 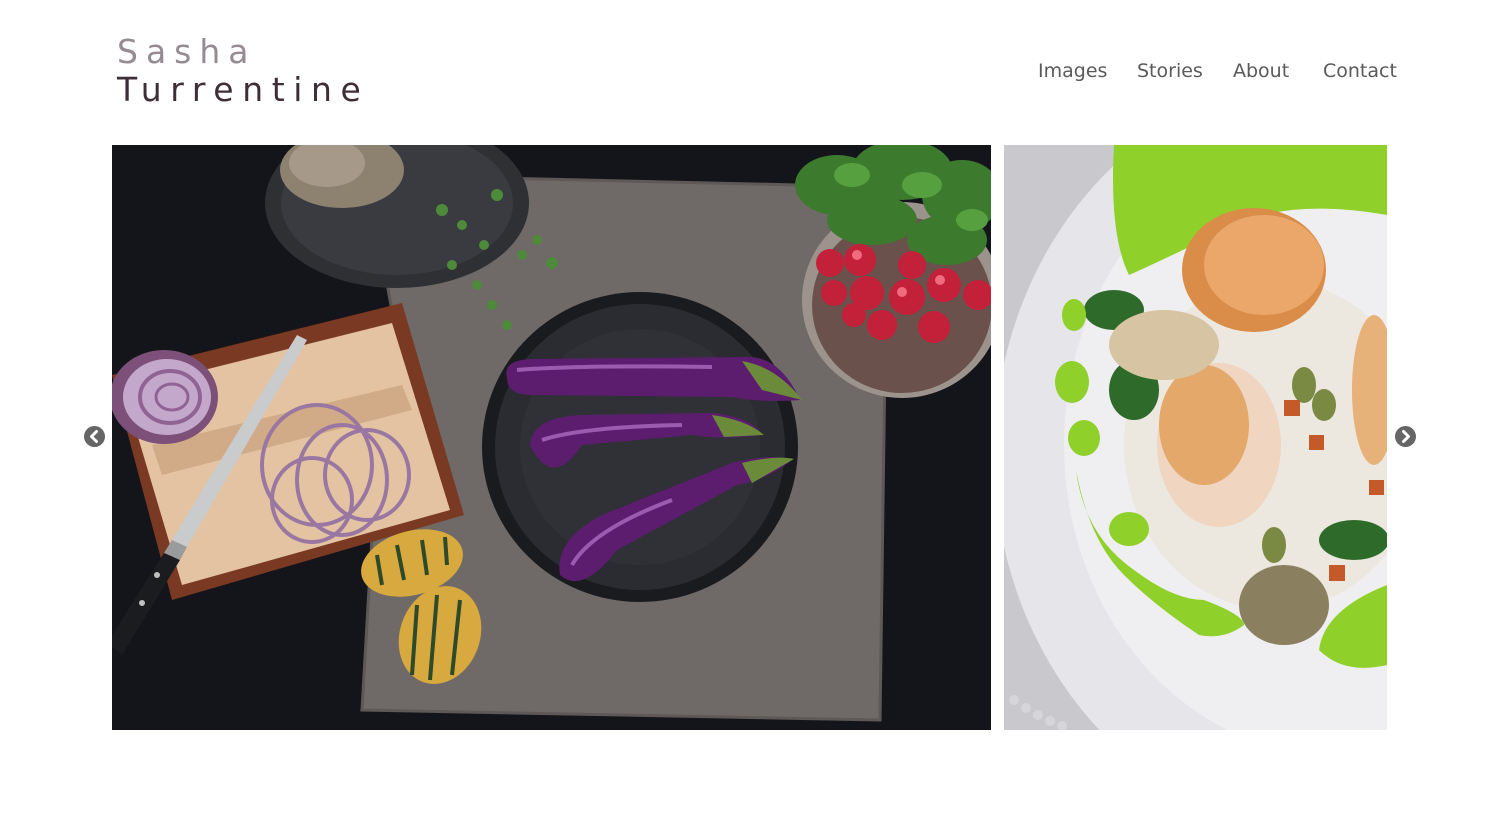 I want to click on chevron-right-icon, so click(x=1406, y=436).